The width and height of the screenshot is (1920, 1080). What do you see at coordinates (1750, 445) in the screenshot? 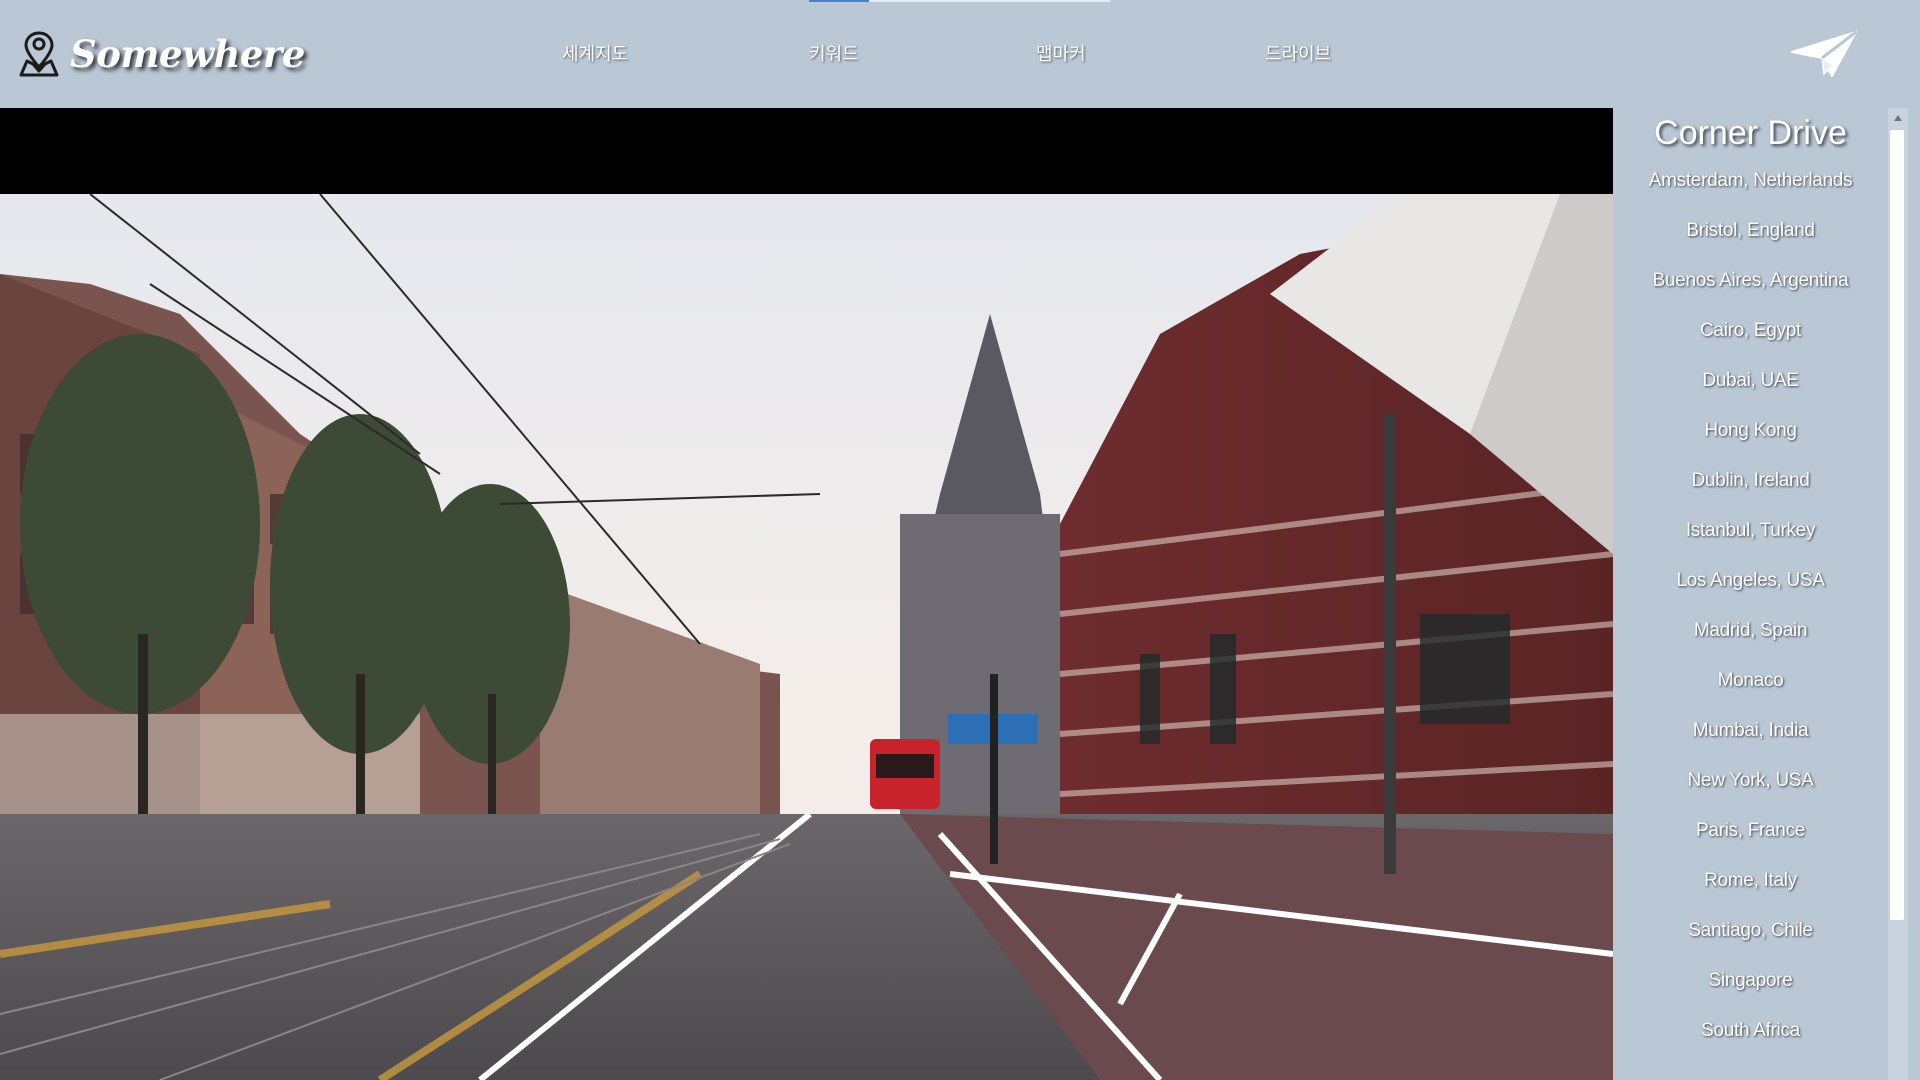
I see `city-item-hong-kong: Hong Kong` at bounding box center [1750, 445].